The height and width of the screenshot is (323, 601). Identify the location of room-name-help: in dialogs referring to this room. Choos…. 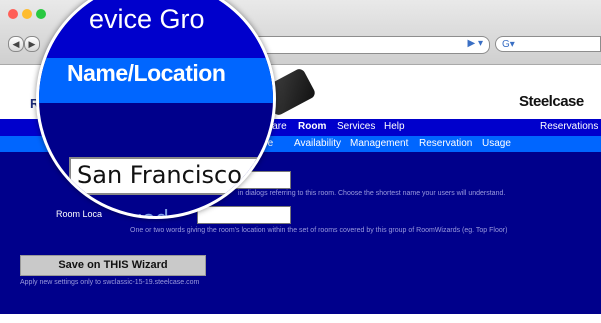
(372, 193).